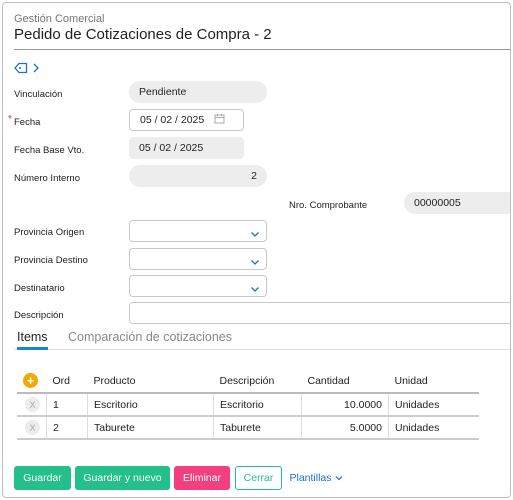  I want to click on destinatario-select, so click(198, 286).